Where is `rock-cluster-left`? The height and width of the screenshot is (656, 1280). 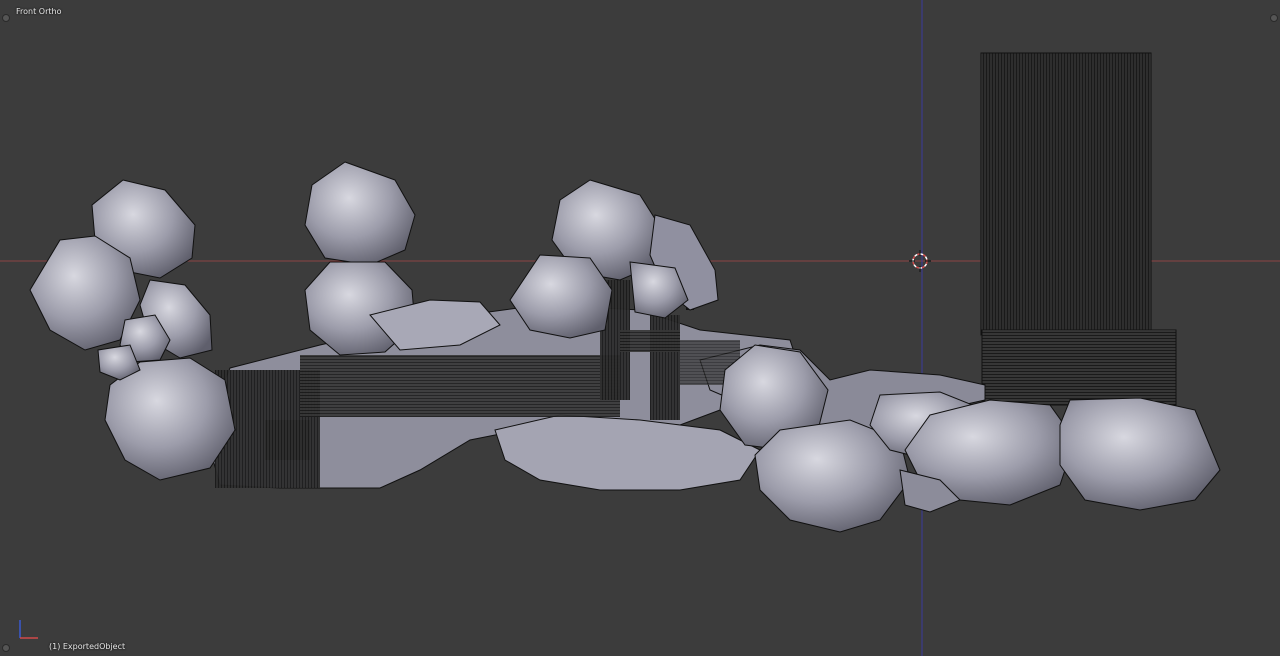 rock-cluster-left is located at coordinates (132, 330).